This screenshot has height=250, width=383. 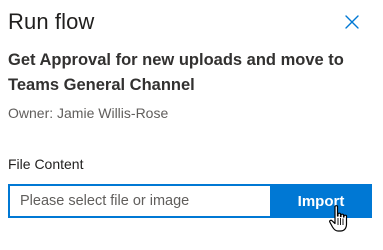 What do you see at coordinates (321, 201) in the screenshot?
I see `import-button: Import` at bounding box center [321, 201].